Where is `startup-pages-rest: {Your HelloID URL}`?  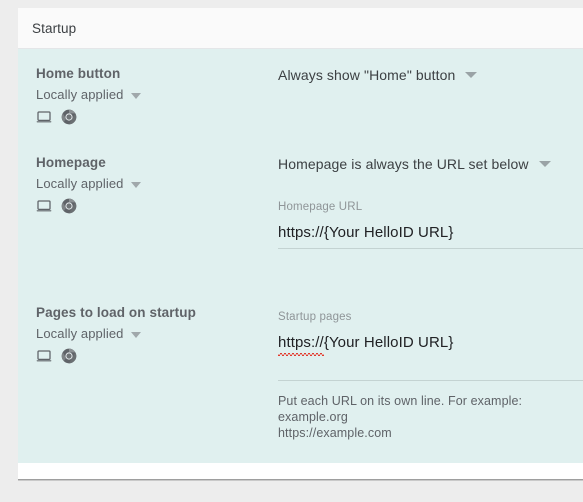 startup-pages-rest: {Your HelloID URL} is located at coordinates (388, 342).